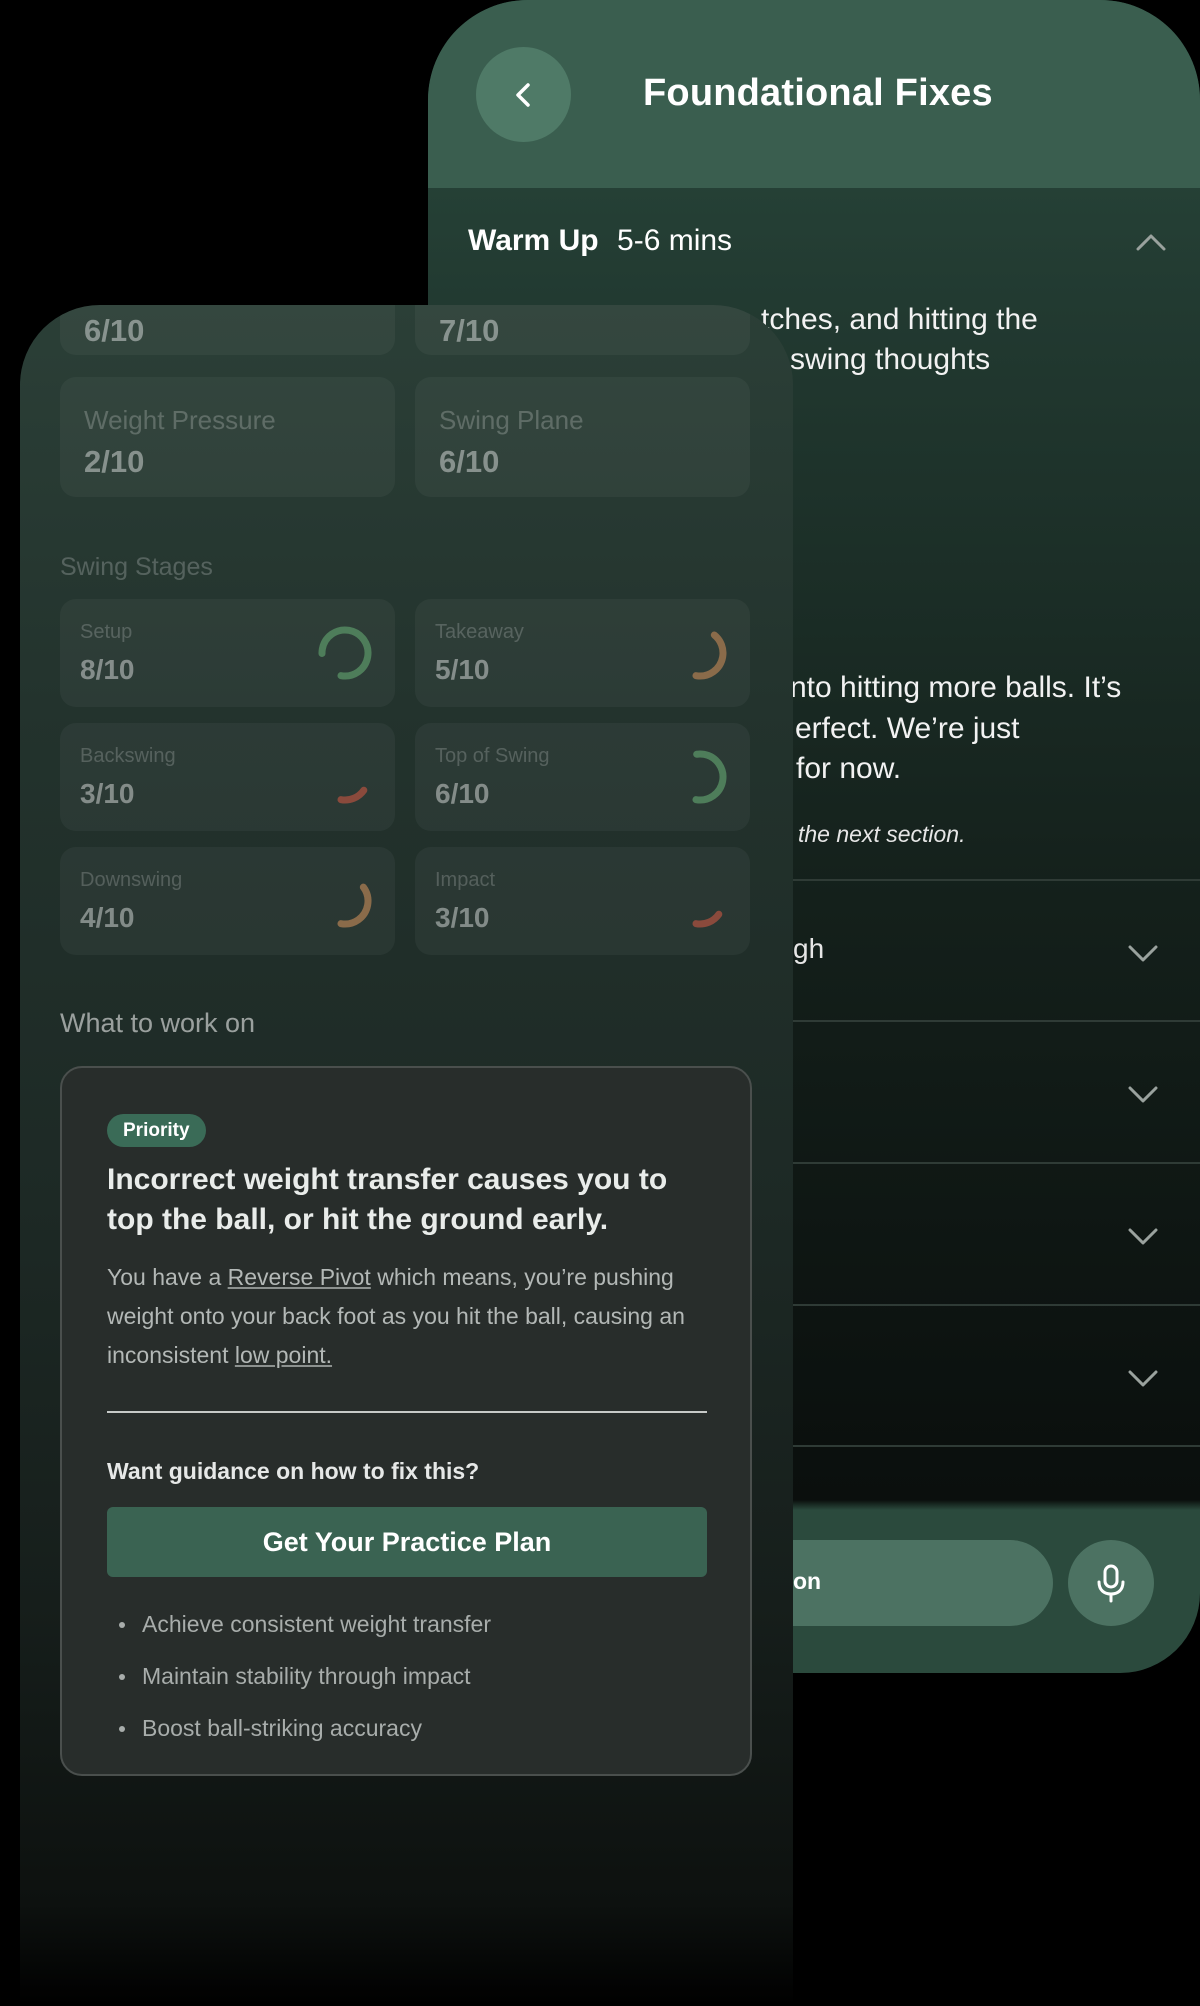  What do you see at coordinates (293, 1471) in the screenshot?
I see `guidance-question: Want guidance on how to fix this?` at bounding box center [293, 1471].